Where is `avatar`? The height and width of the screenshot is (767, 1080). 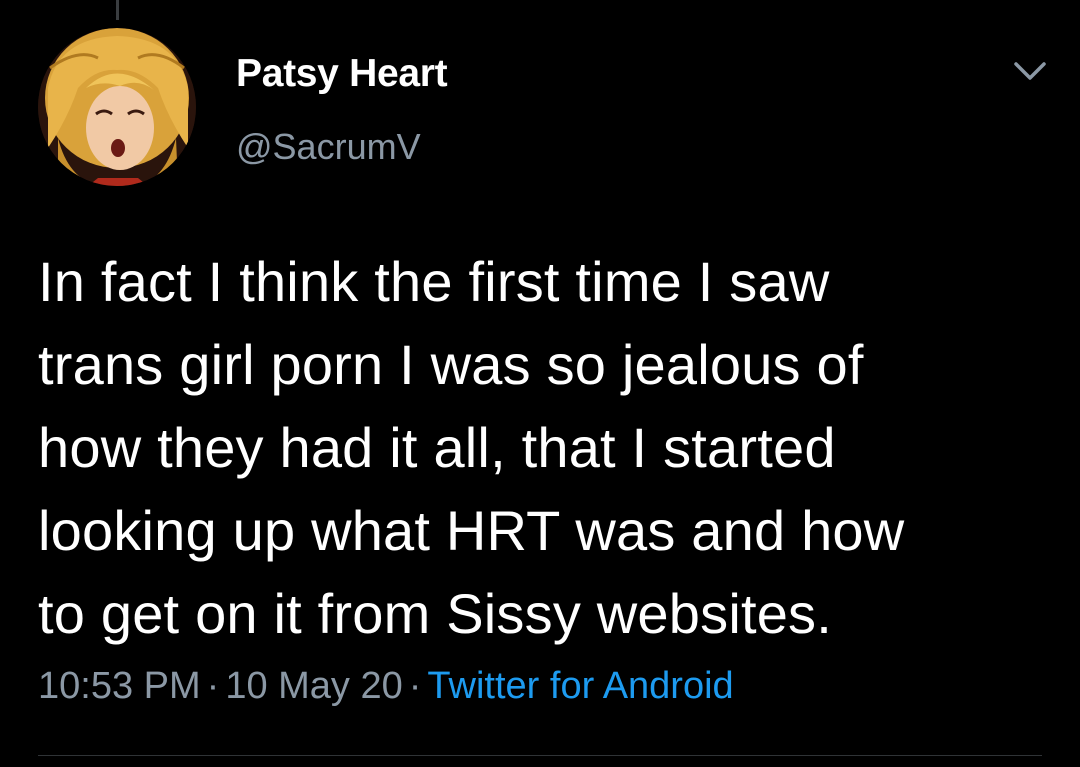 avatar is located at coordinates (117, 107).